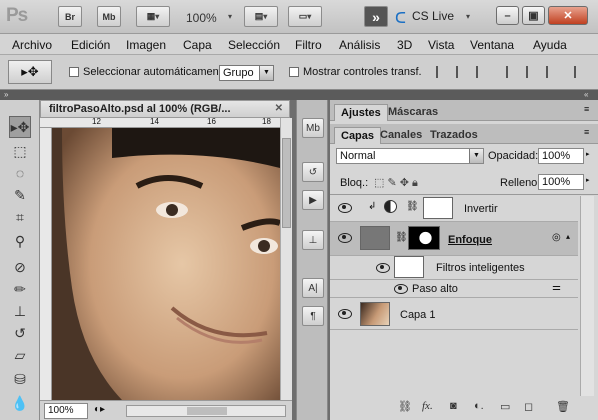 The image size is (598, 420). Describe the element at coordinates (413, 112) in the screenshot. I see `tab-mascaras: Máscaras` at that location.